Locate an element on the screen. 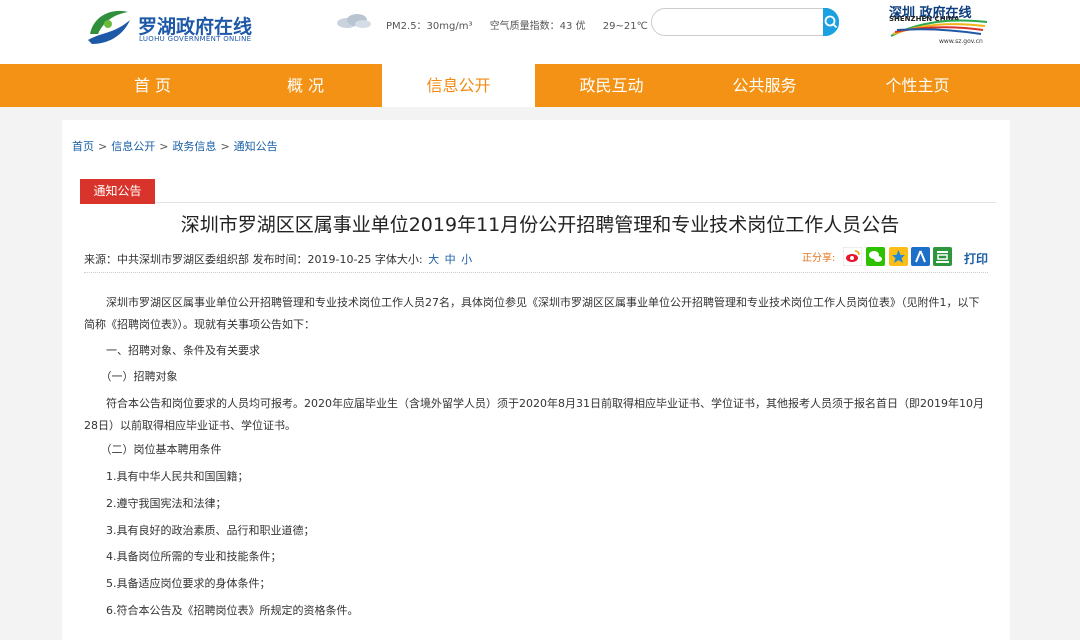 This screenshot has height=640, width=1080. article-paragraph: 一、招聘对象、条件及有关要求 is located at coordinates (172, 350).